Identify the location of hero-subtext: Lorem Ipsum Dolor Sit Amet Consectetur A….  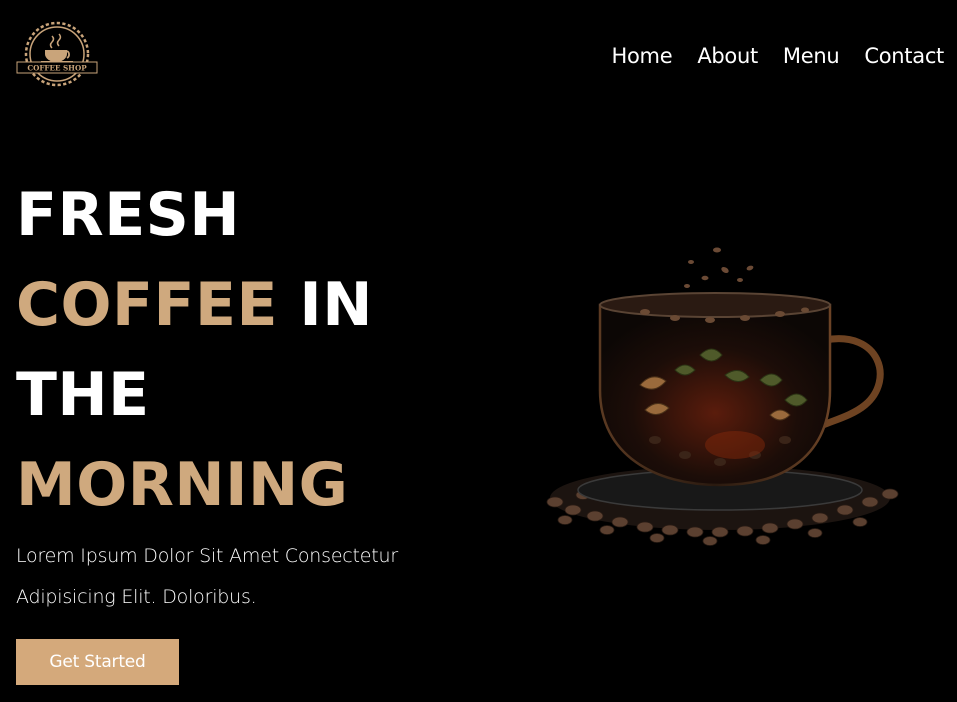
(207, 576).